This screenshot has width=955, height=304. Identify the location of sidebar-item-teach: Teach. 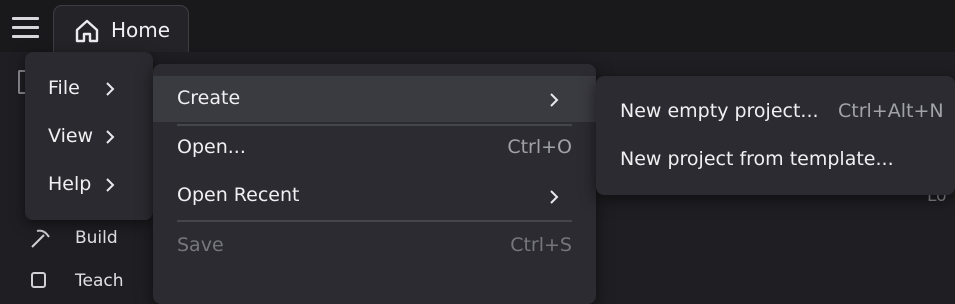
(99, 281).